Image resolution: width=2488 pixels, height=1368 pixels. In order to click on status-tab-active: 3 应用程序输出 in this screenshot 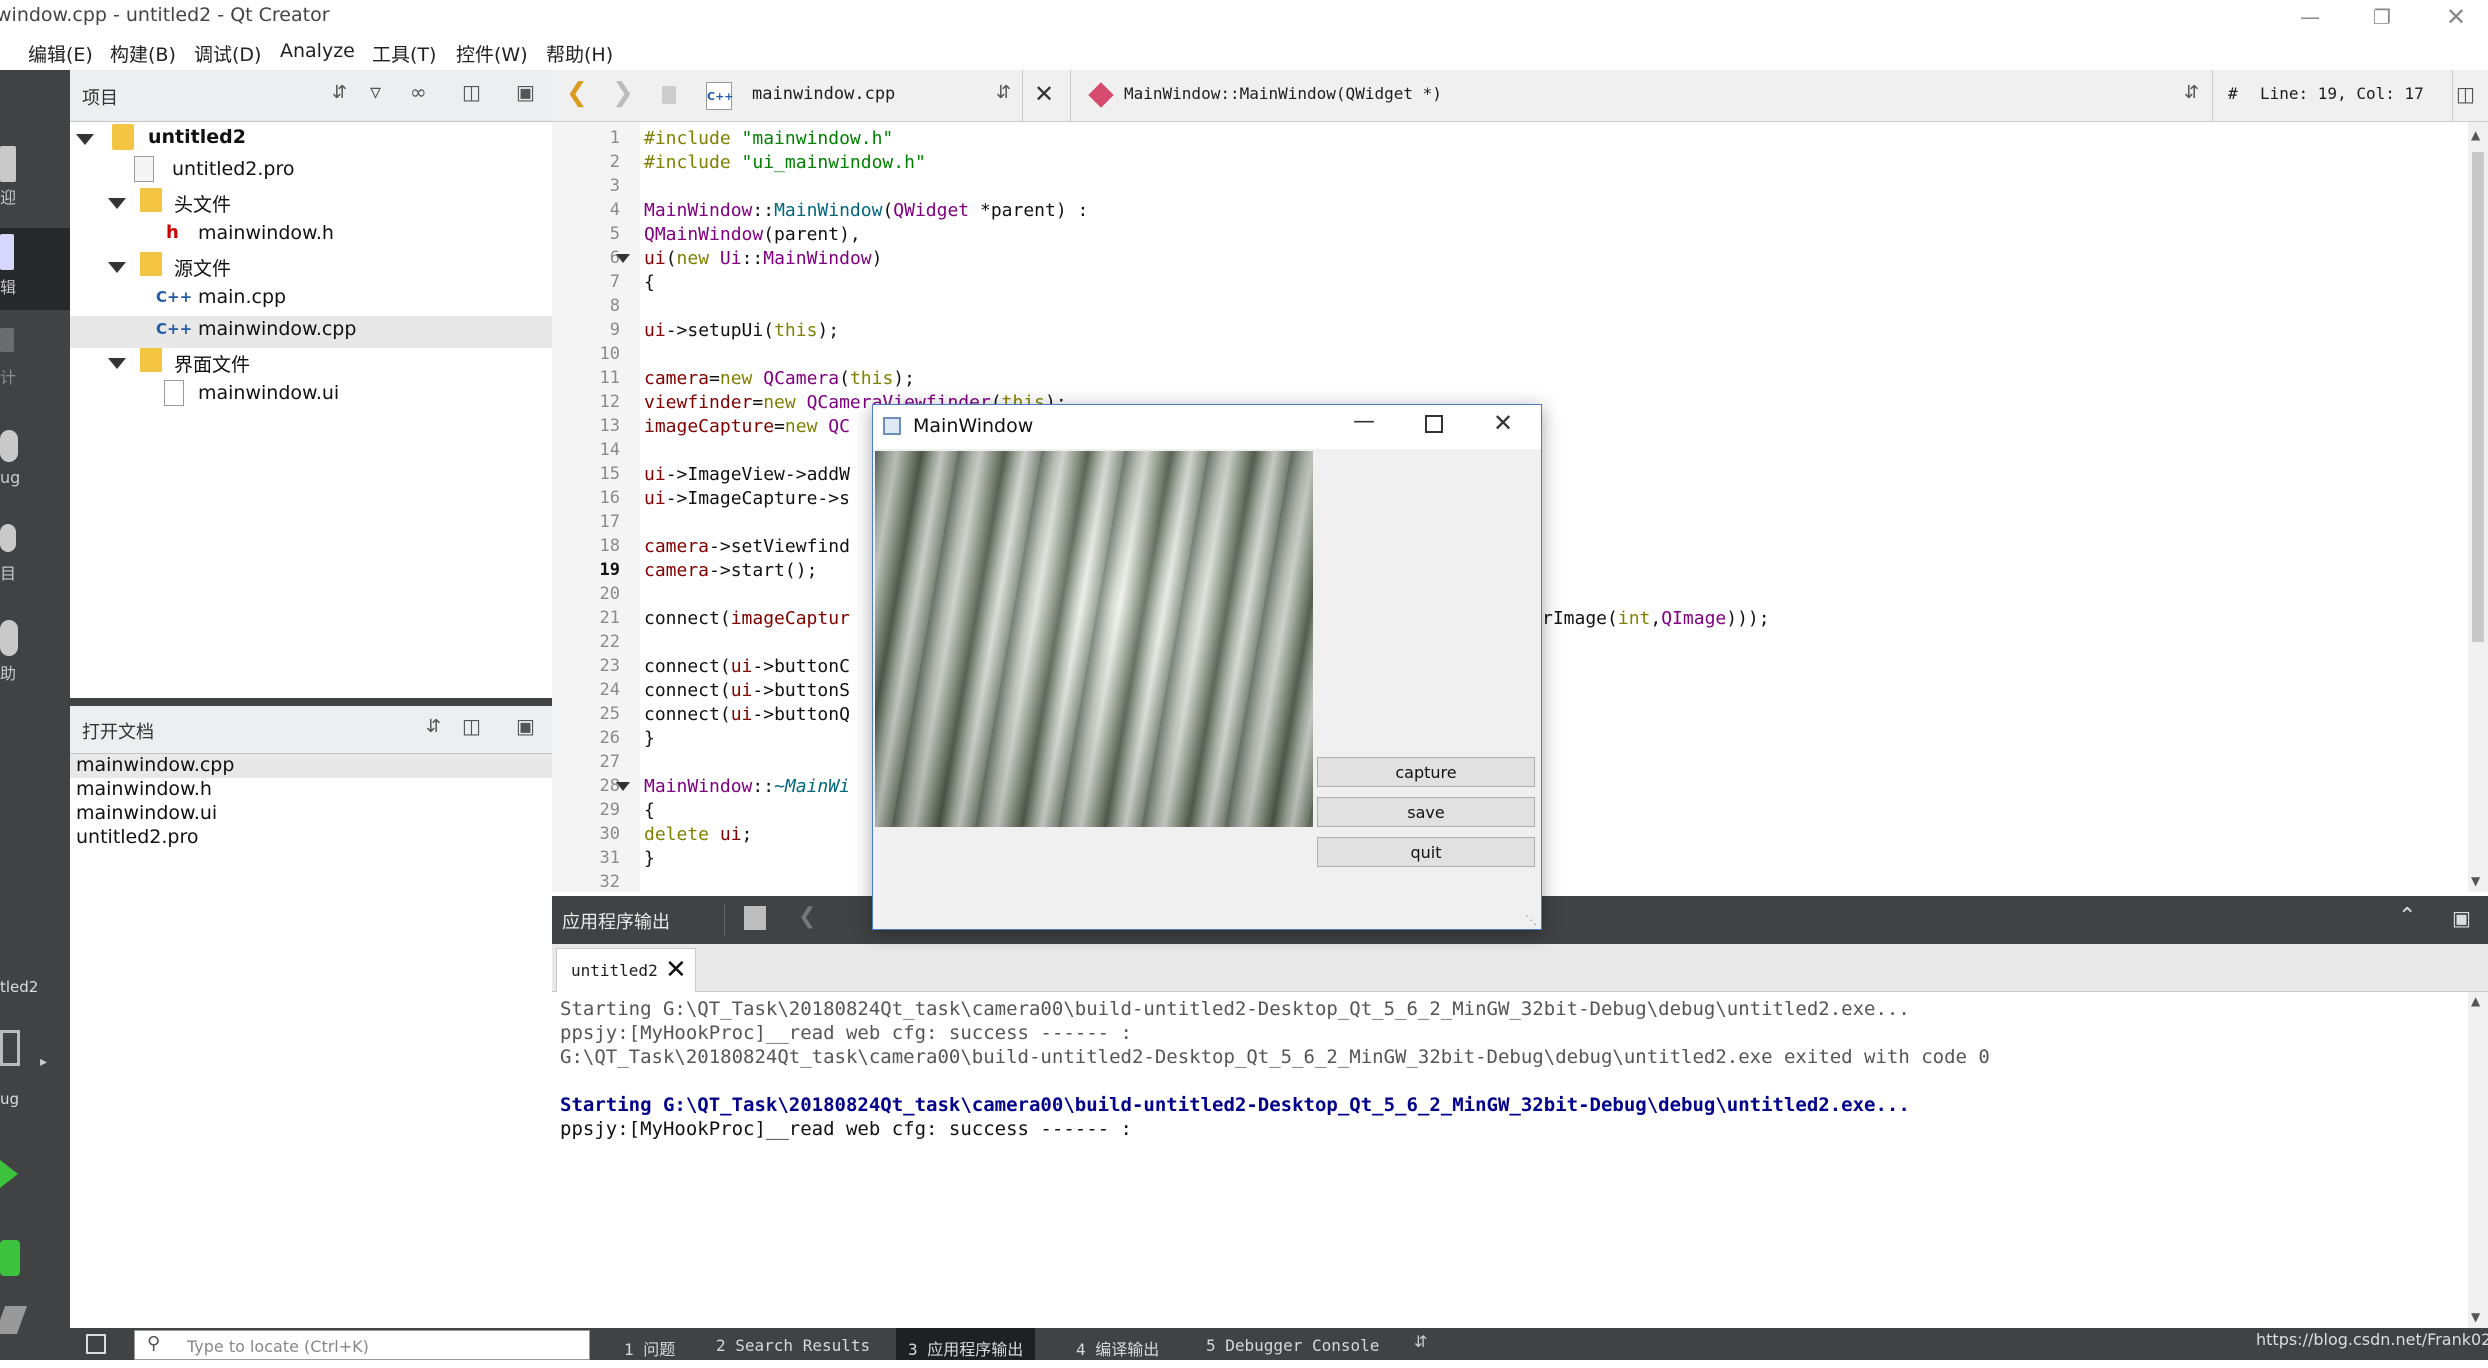, I will do `click(966, 1344)`.